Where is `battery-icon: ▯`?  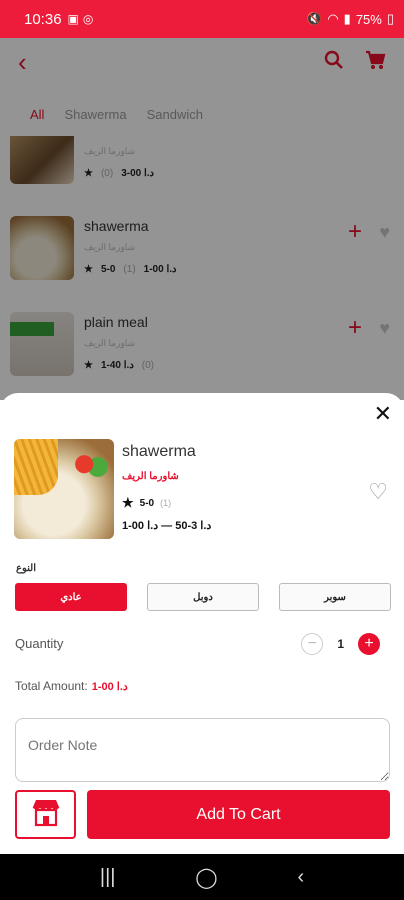 battery-icon: ▯ is located at coordinates (390, 18).